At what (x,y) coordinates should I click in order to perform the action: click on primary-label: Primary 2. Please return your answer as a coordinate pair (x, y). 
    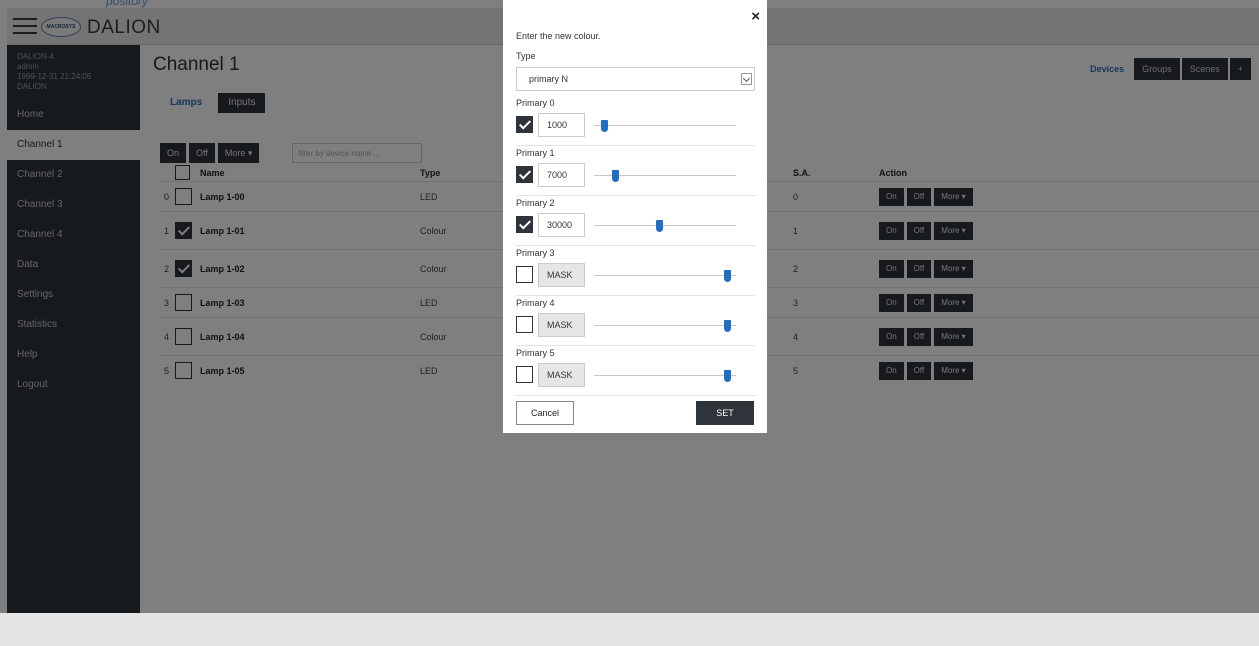
    Looking at the image, I should click on (535, 203).